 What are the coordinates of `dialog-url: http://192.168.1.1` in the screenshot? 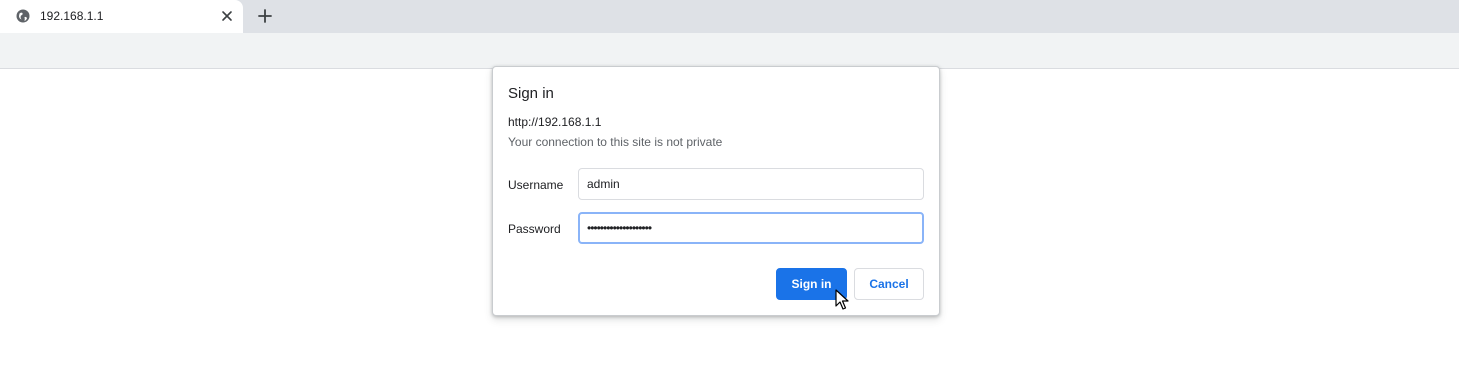 It's located at (555, 122).